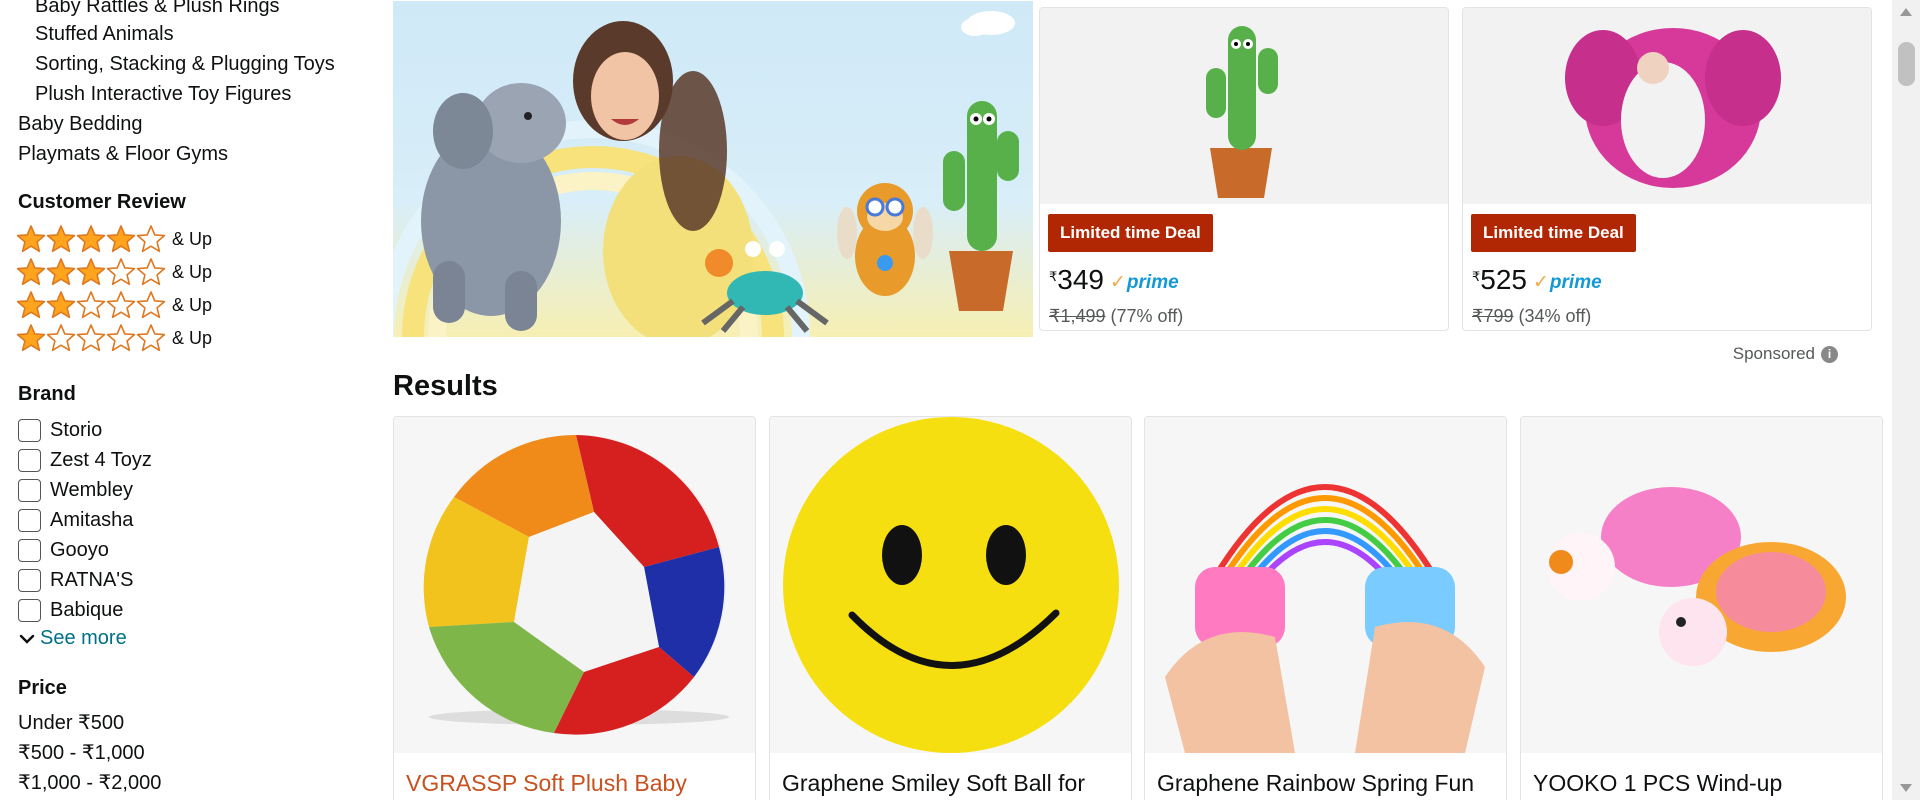 The width and height of the screenshot is (1920, 800). What do you see at coordinates (87, 609) in the screenshot?
I see `brand-label: Babique` at bounding box center [87, 609].